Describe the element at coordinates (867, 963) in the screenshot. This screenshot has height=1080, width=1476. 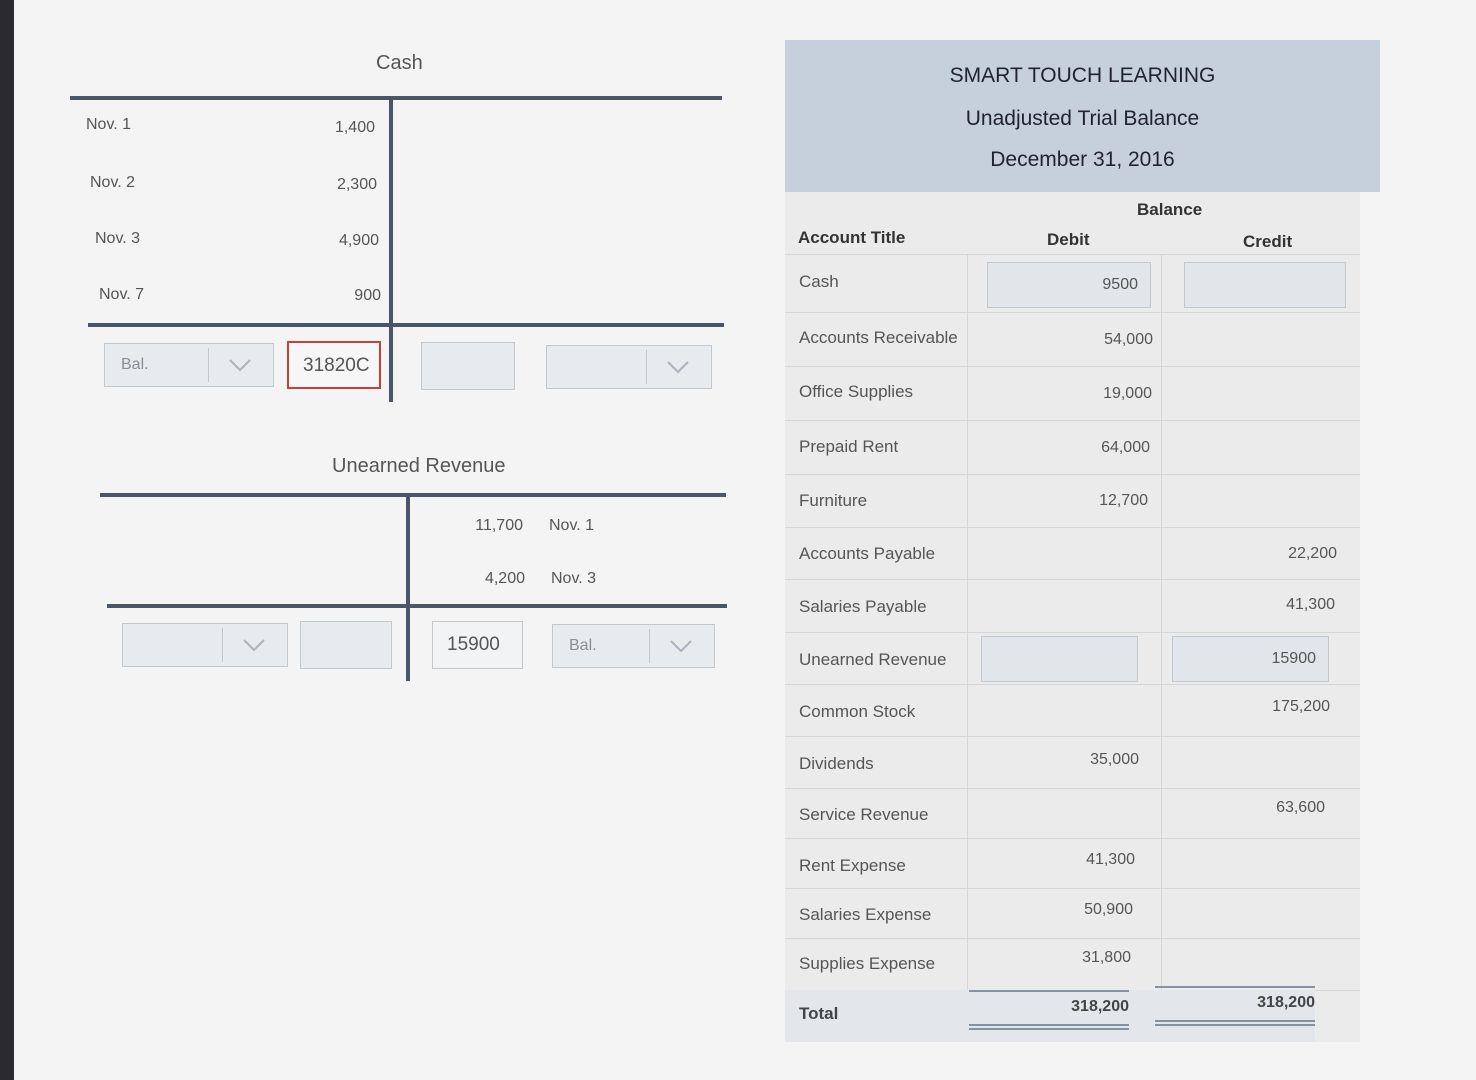
I see `account-title-cell: Supplies Expense` at that location.